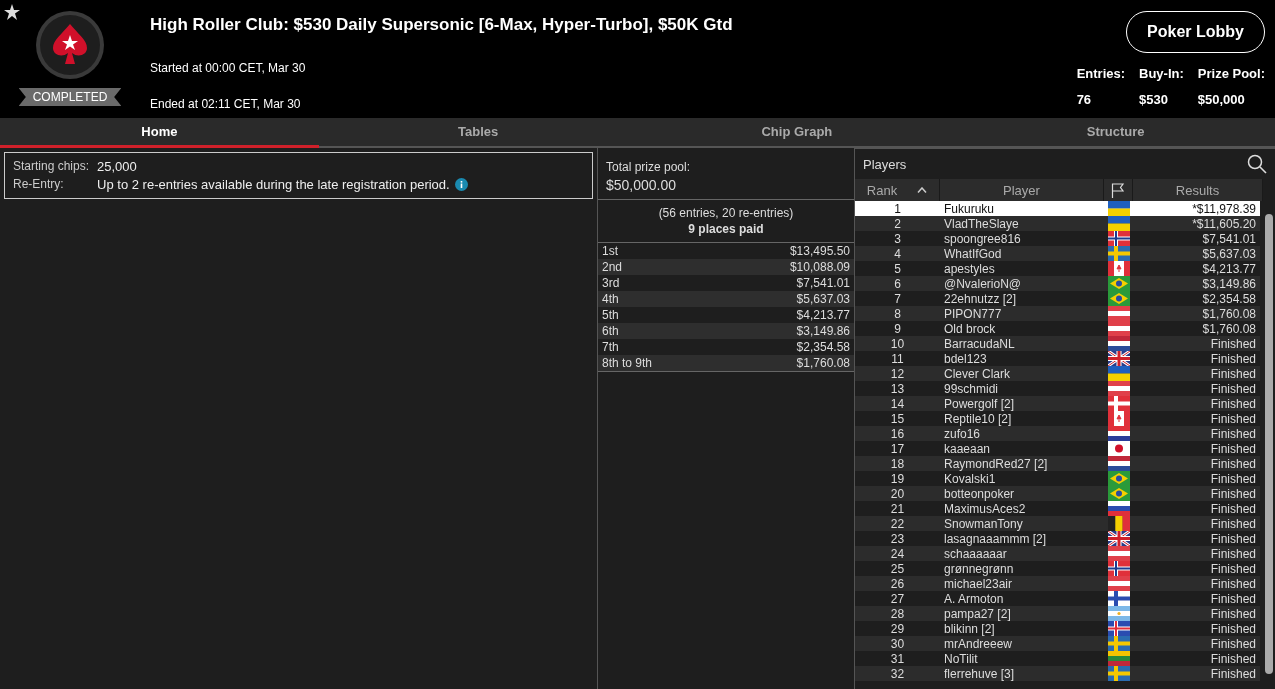 The image size is (1275, 689). What do you see at coordinates (897, 613) in the screenshot?
I see `rank-cell-text: 28` at bounding box center [897, 613].